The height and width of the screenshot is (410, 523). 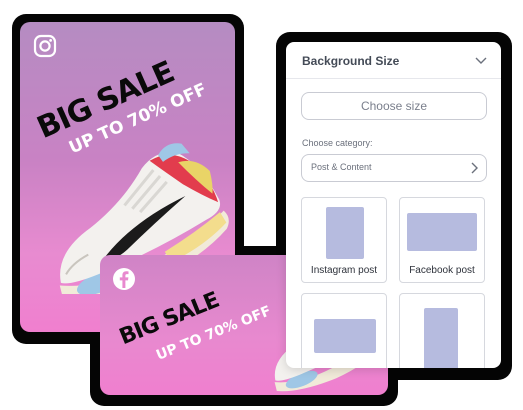 I want to click on choose-size-button: Choose size, so click(x=394, y=106).